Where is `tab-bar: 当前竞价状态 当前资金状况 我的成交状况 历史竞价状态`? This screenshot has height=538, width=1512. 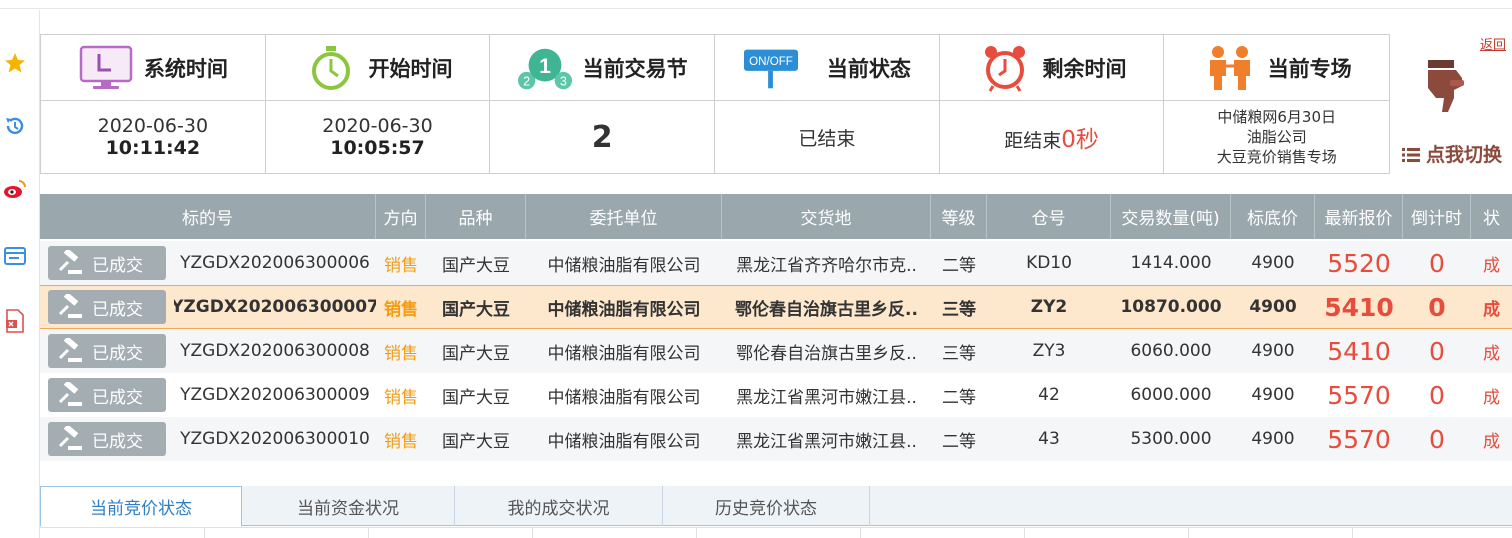
tab-bar: 当前竞价状态 当前资金状况 我的成交状况 历史竞价状态 is located at coordinates (776, 506).